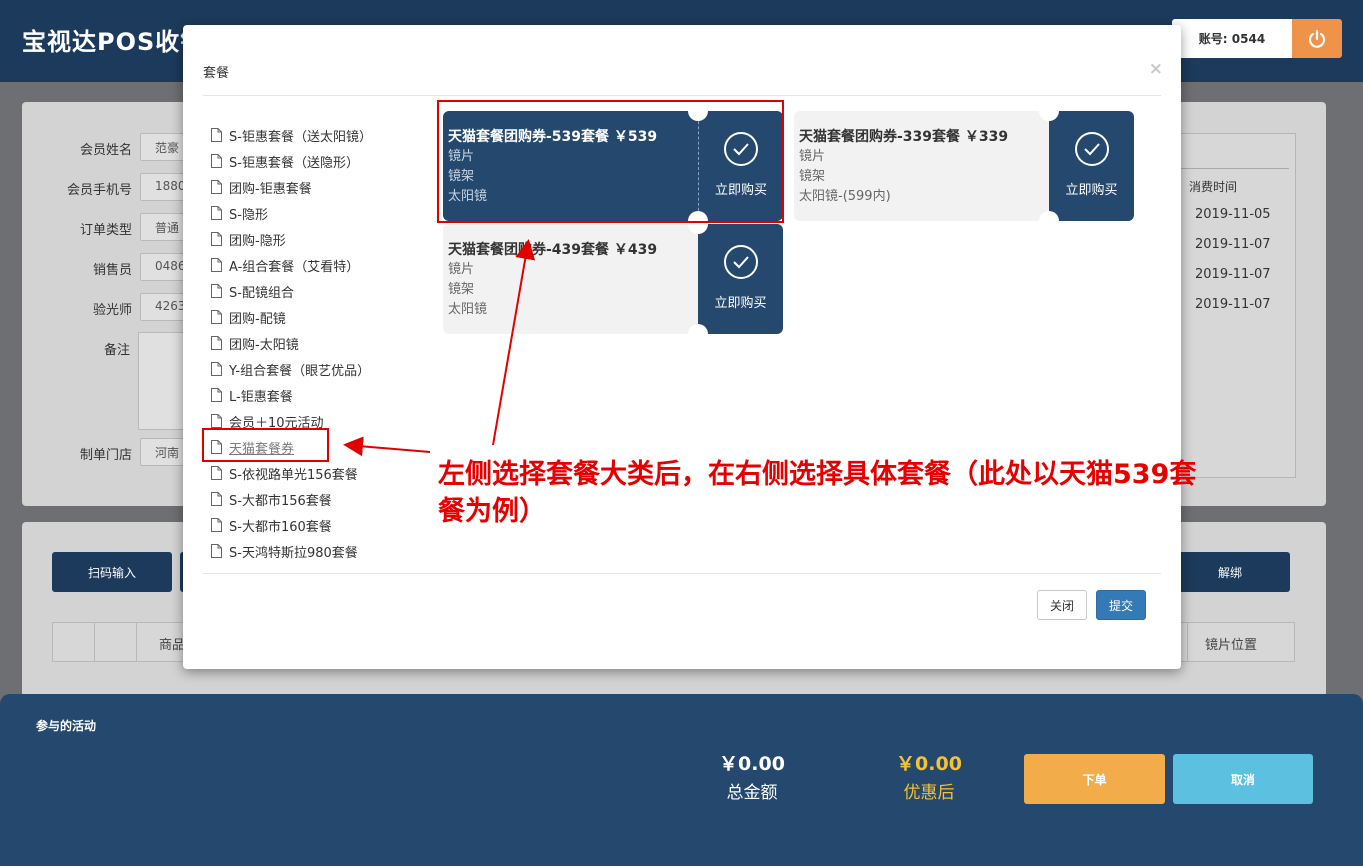  Describe the element at coordinates (439, 348) in the screenshot. I see `annotation-arrows` at that location.